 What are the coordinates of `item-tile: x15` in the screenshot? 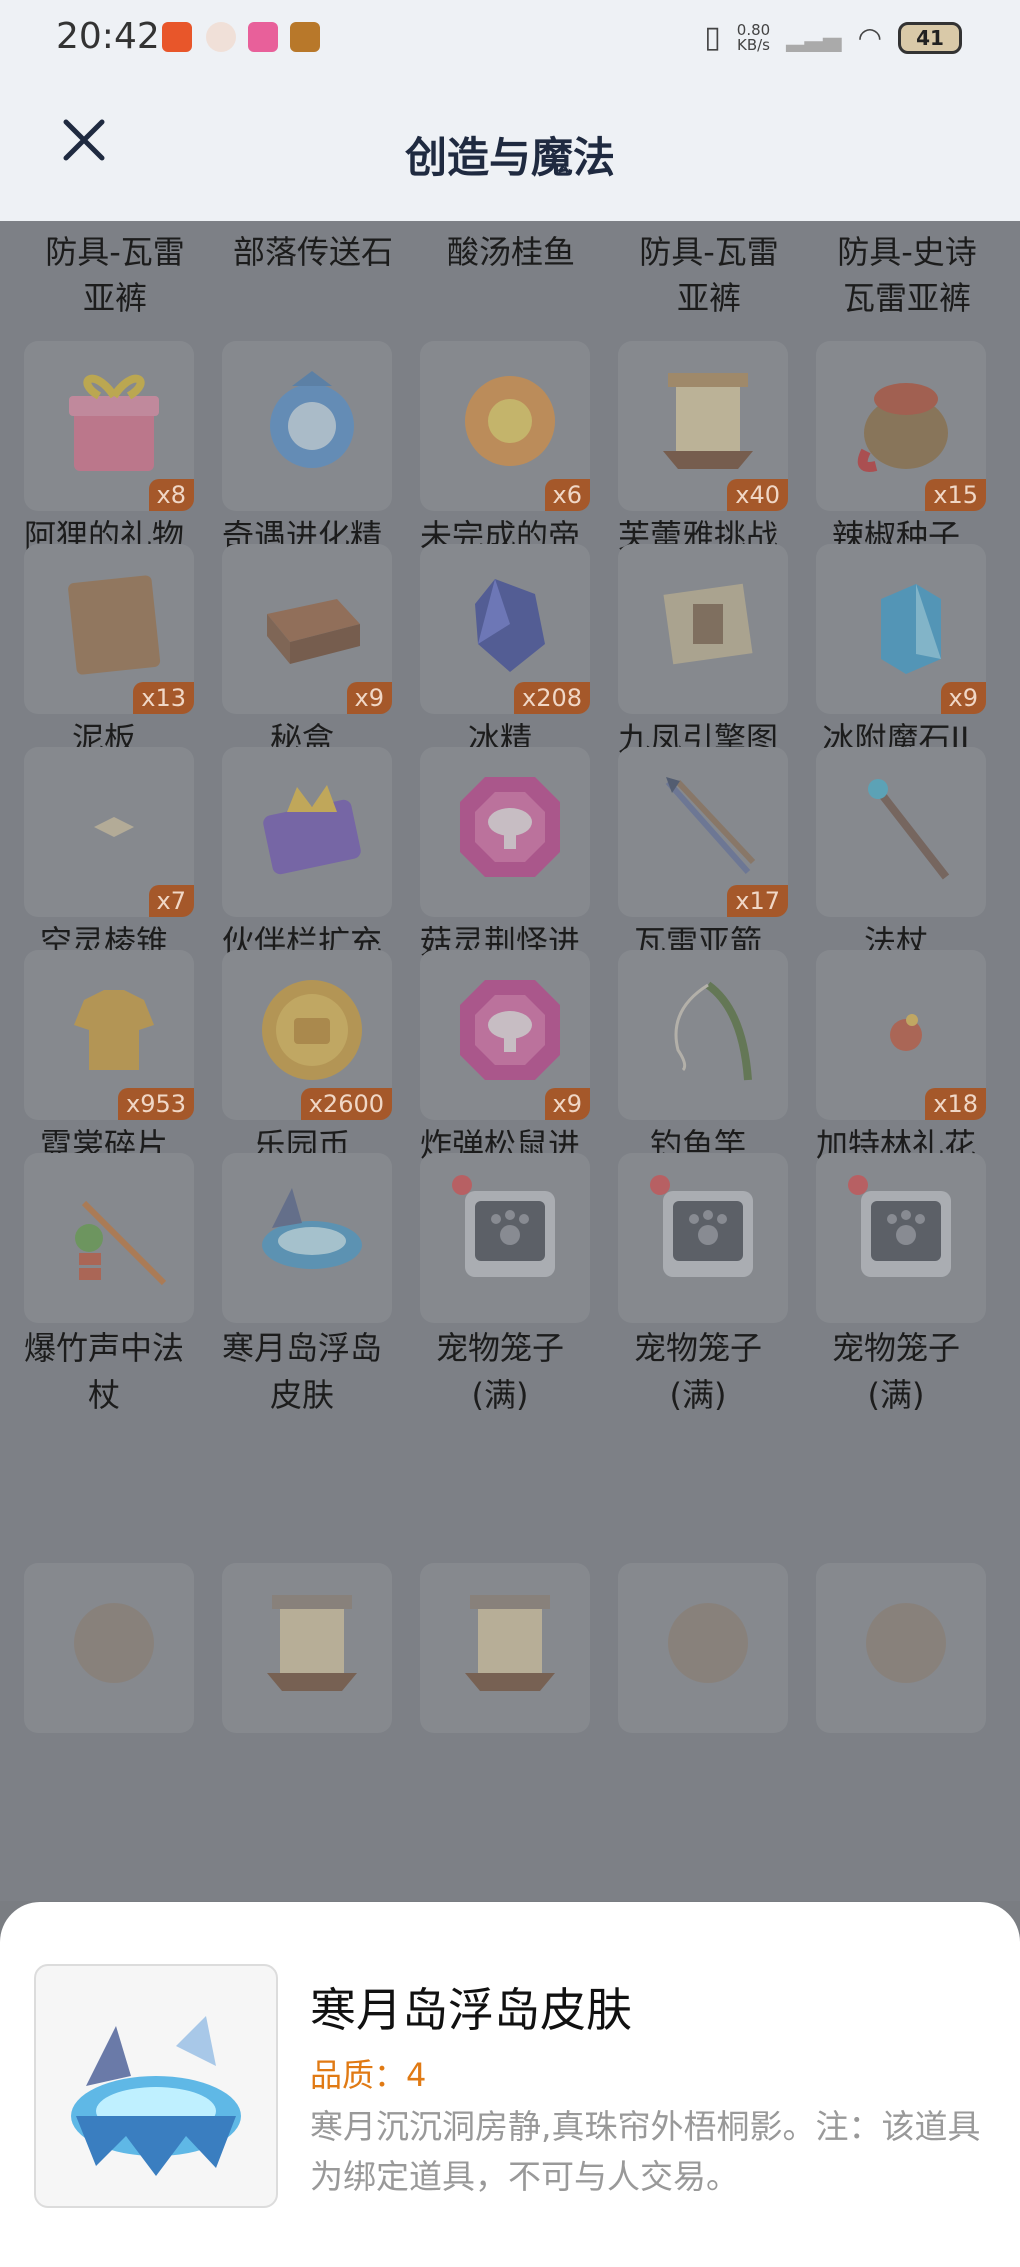 It's located at (901, 426).